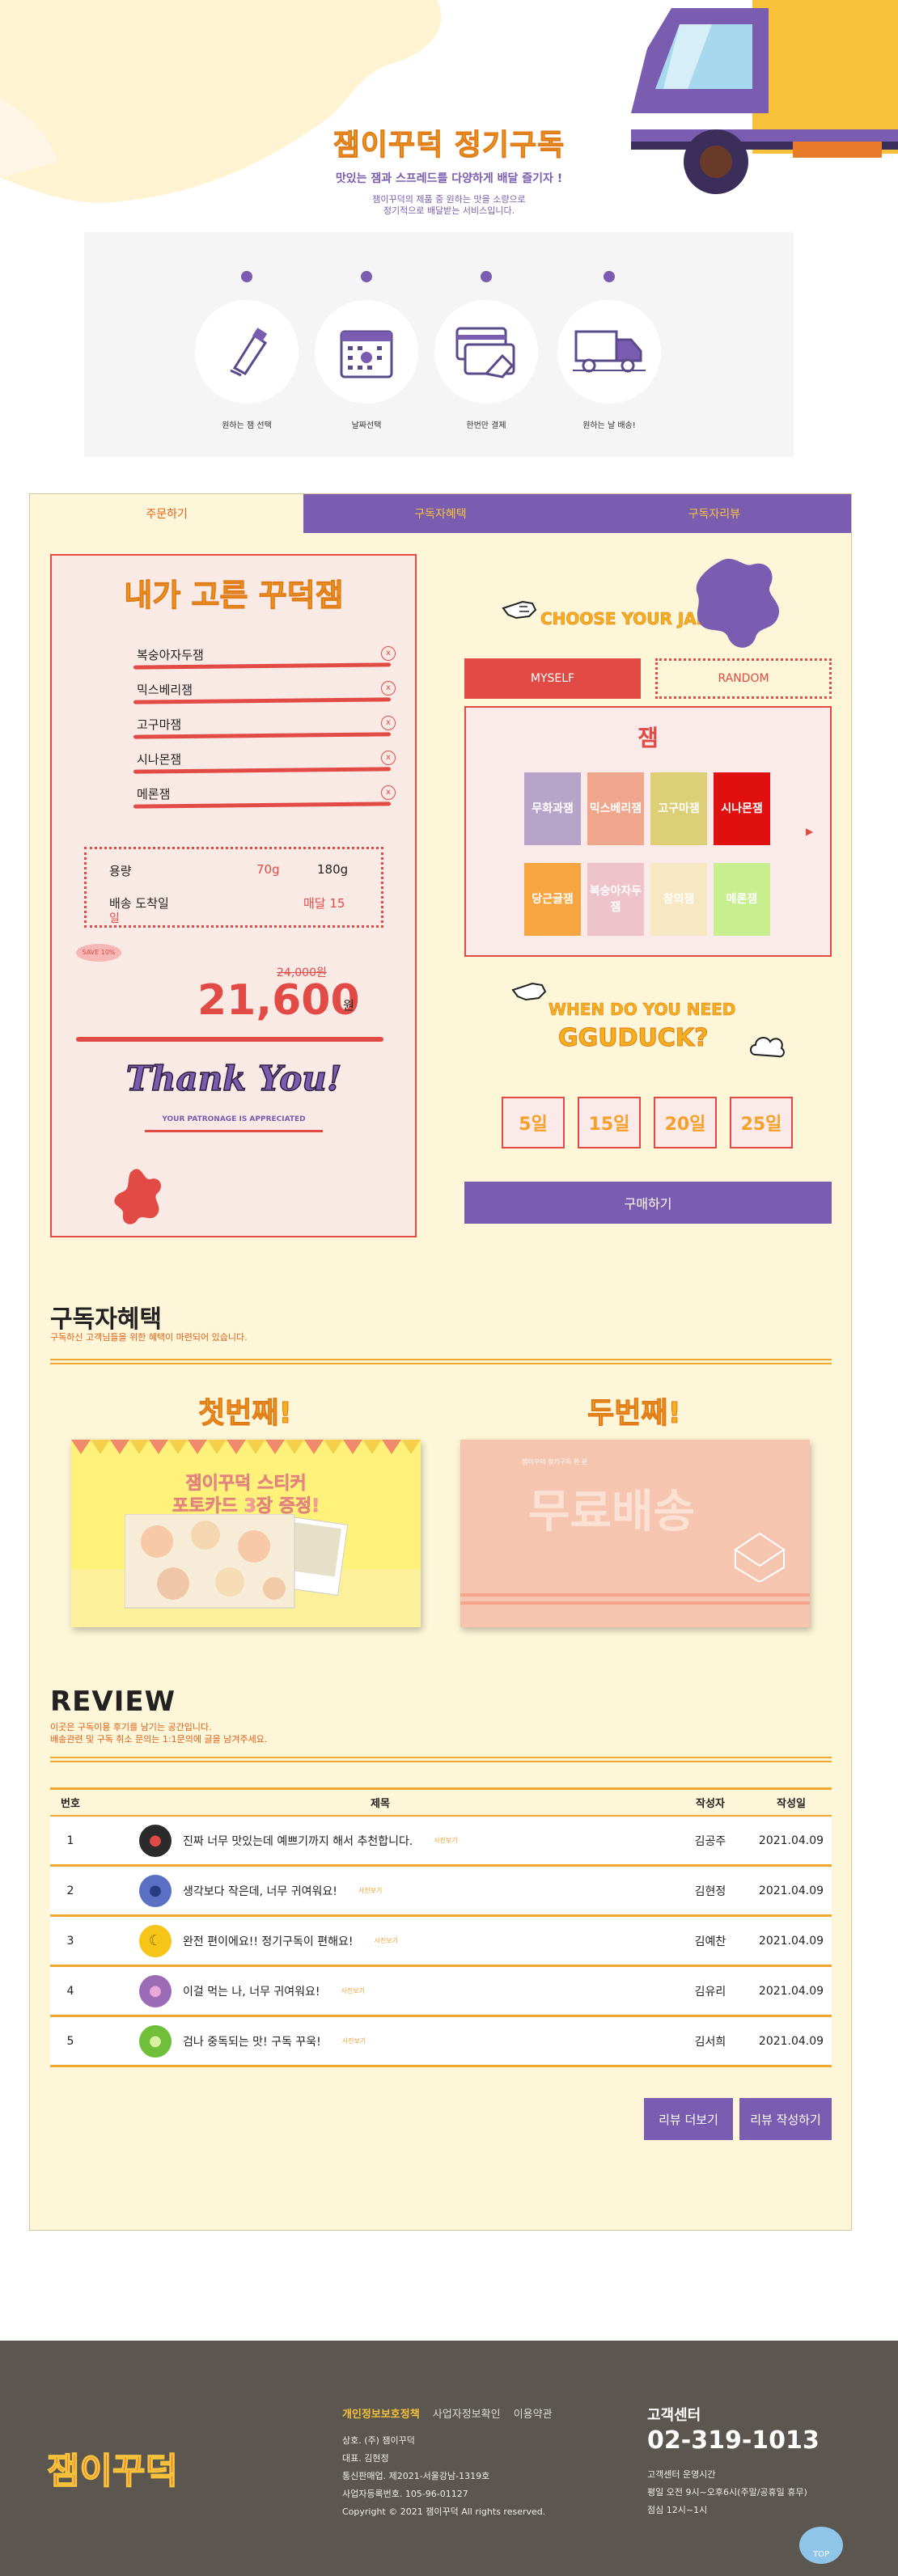 Image resolution: width=898 pixels, height=2576 pixels. I want to click on scroll-top-button: TOP, so click(821, 2546).